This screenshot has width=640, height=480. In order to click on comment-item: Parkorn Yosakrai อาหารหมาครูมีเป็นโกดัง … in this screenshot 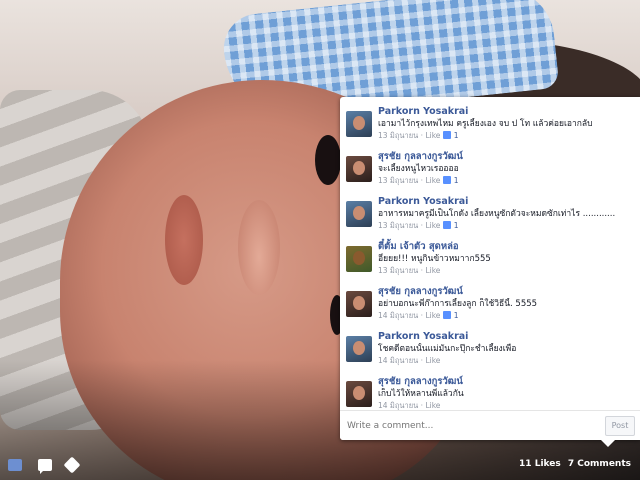, I will do `click(490, 209)`.